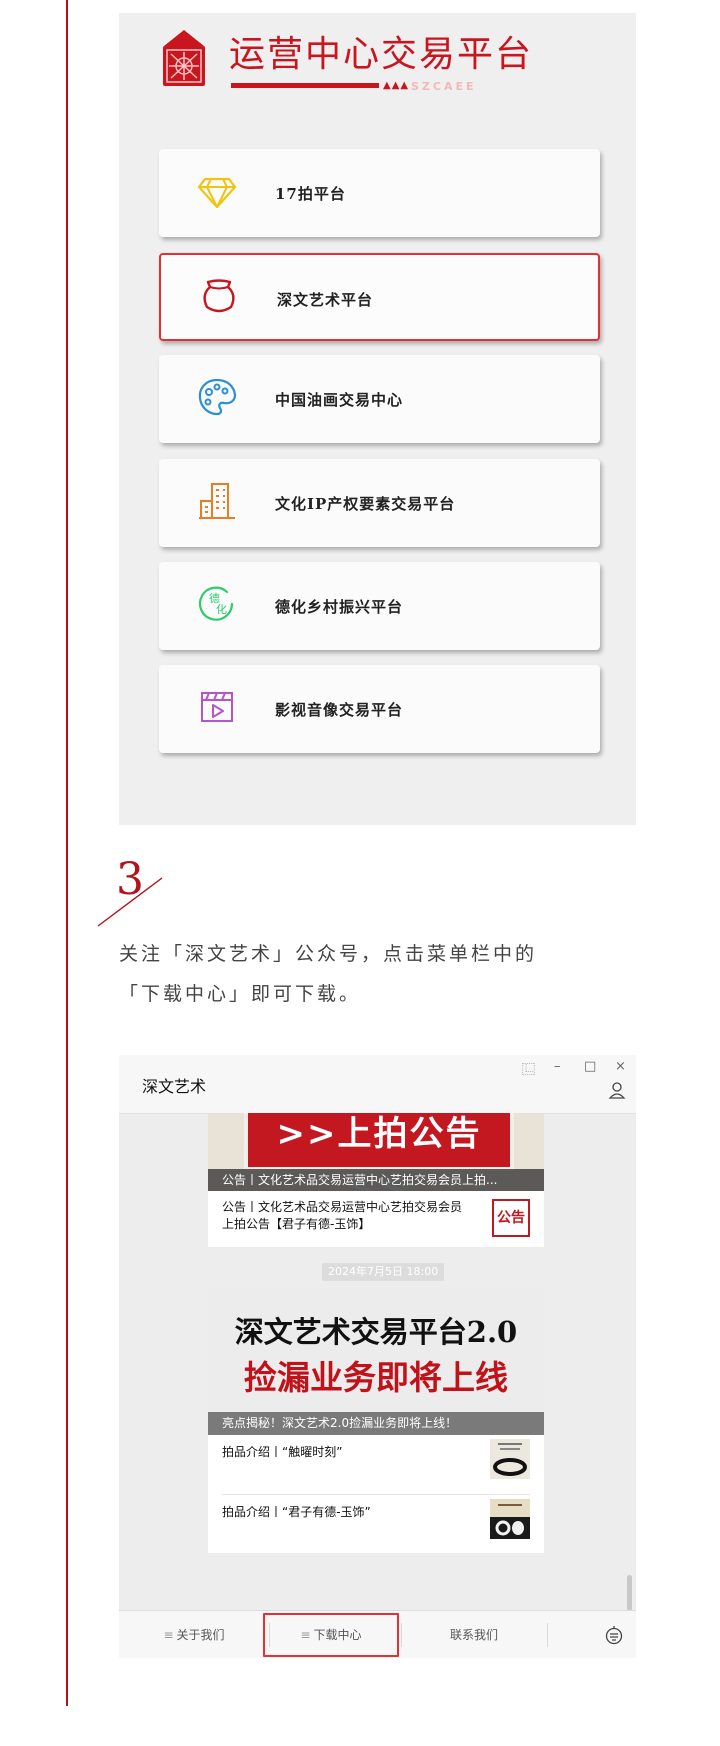  I want to click on jar-icon, so click(219, 296).